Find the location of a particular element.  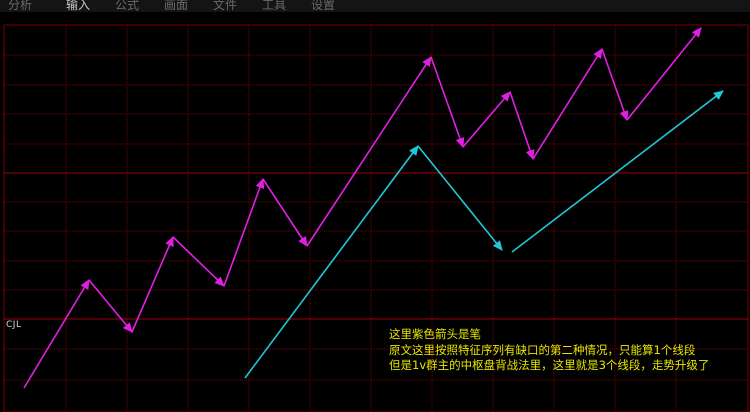

menu-tab-formula: 公式 is located at coordinates (127, 6).